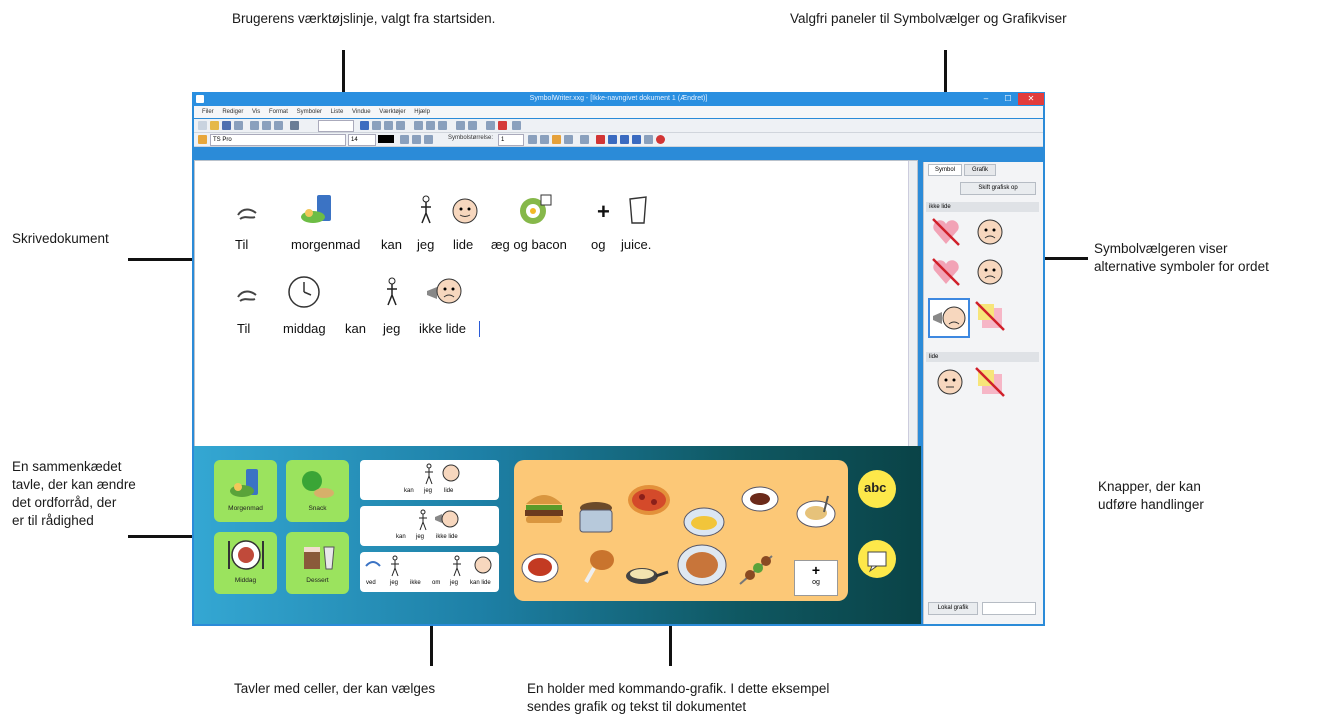 This screenshot has width=1328, height=719. What do you see at coordinates (202, 125) in the screenshot?
I see `new-icon` at bounding box center [202, 125].